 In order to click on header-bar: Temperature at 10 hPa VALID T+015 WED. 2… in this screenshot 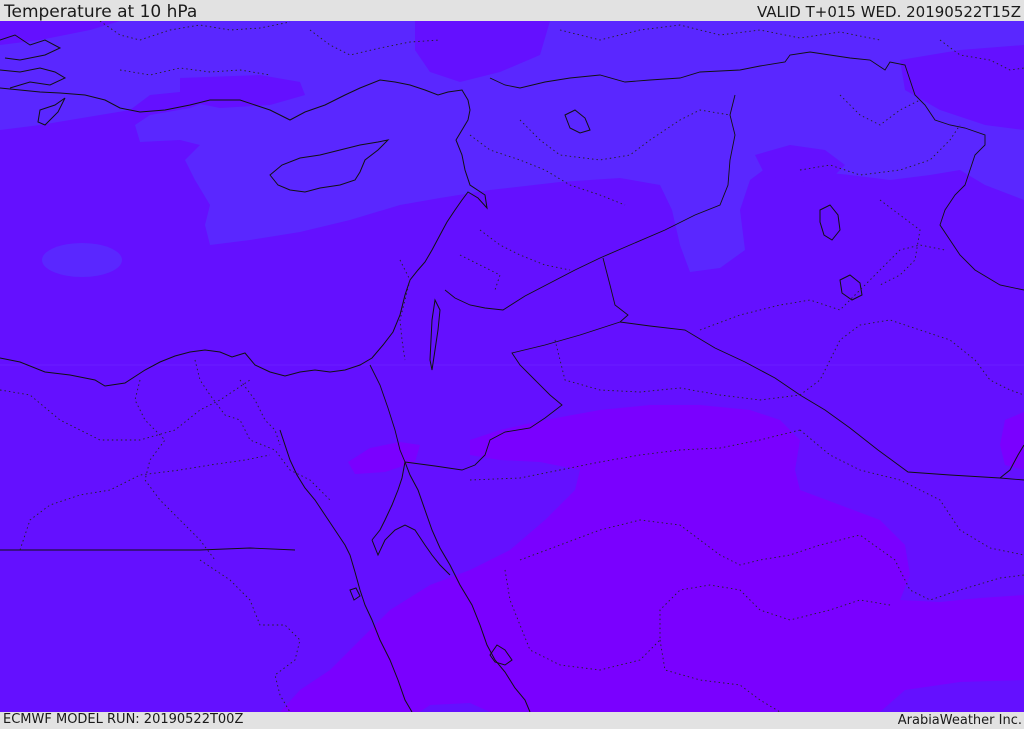, I will do `click(512, 10)`.